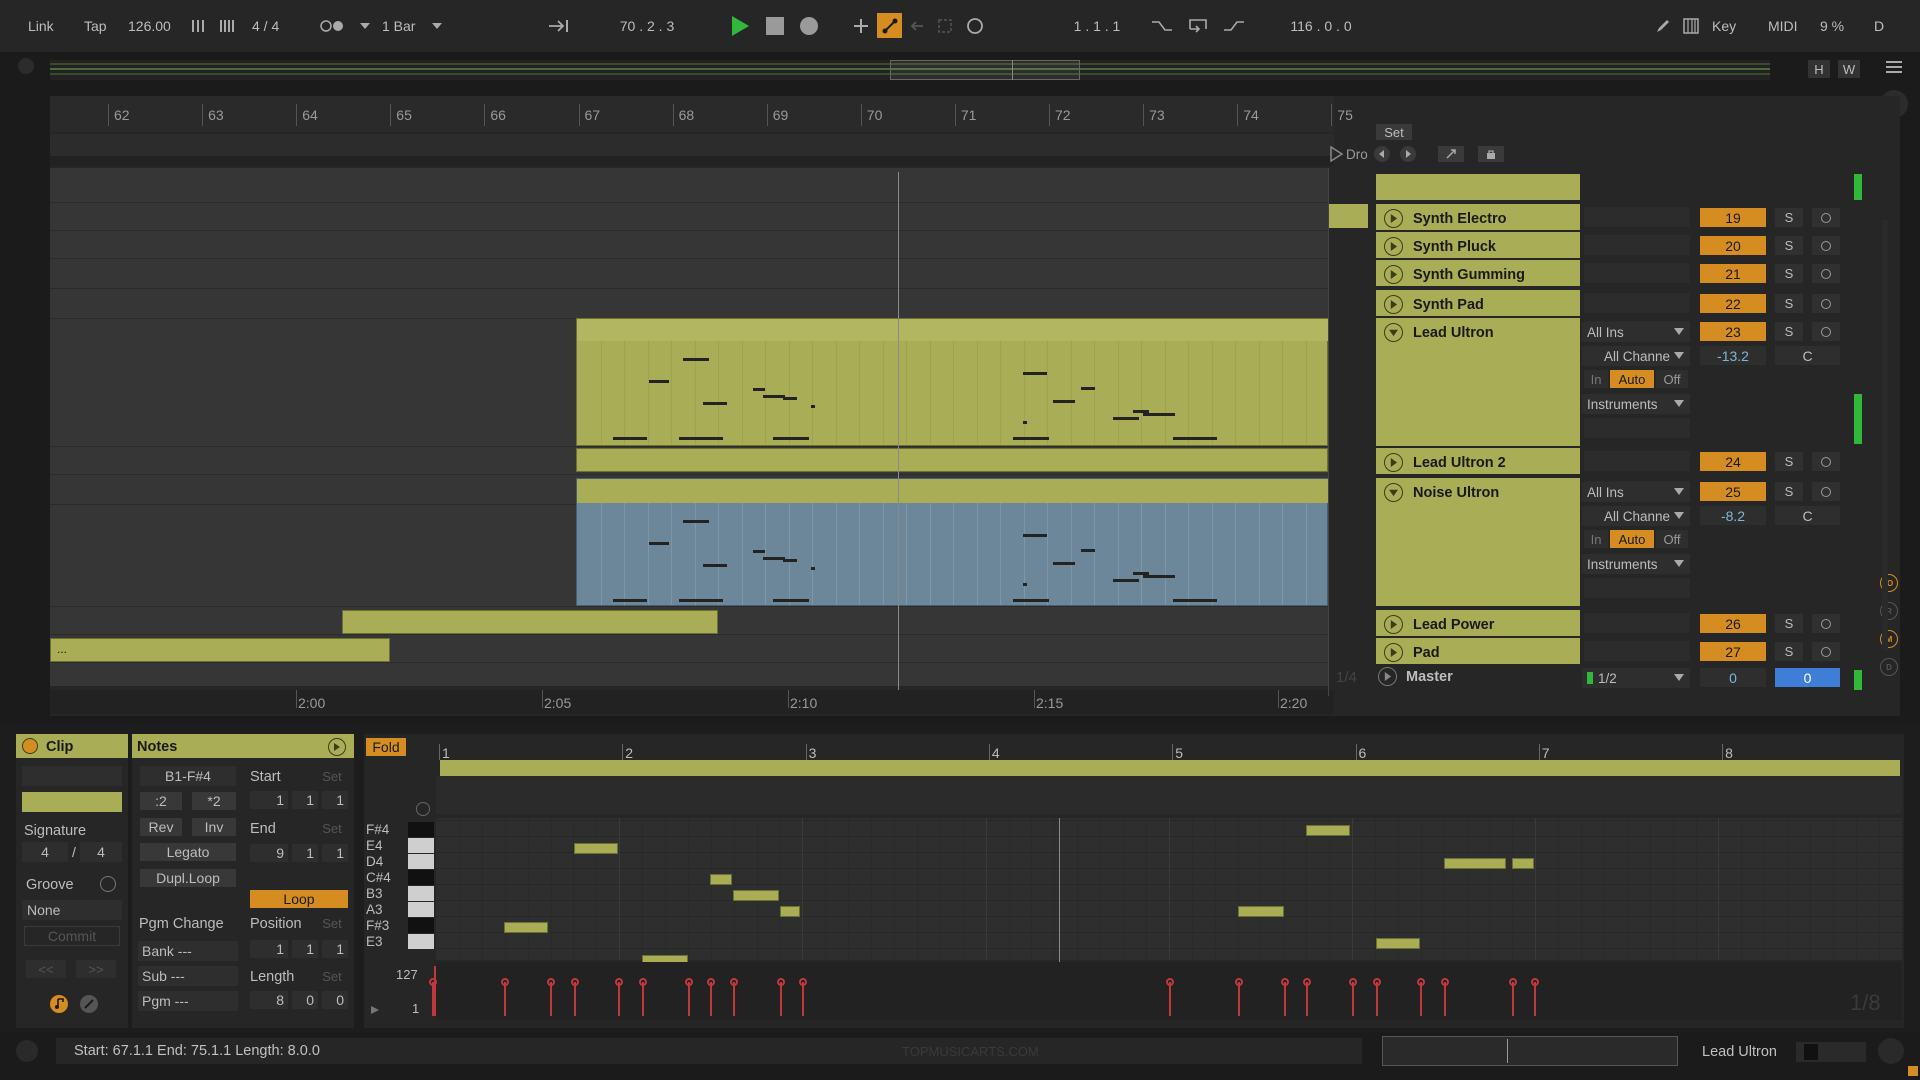 This screenshot has height=1080, width=1920. What do you see at coordinates (214, 827) in the screenshot?
I see `invert-button: Inv` at bounding box center [214, 827].